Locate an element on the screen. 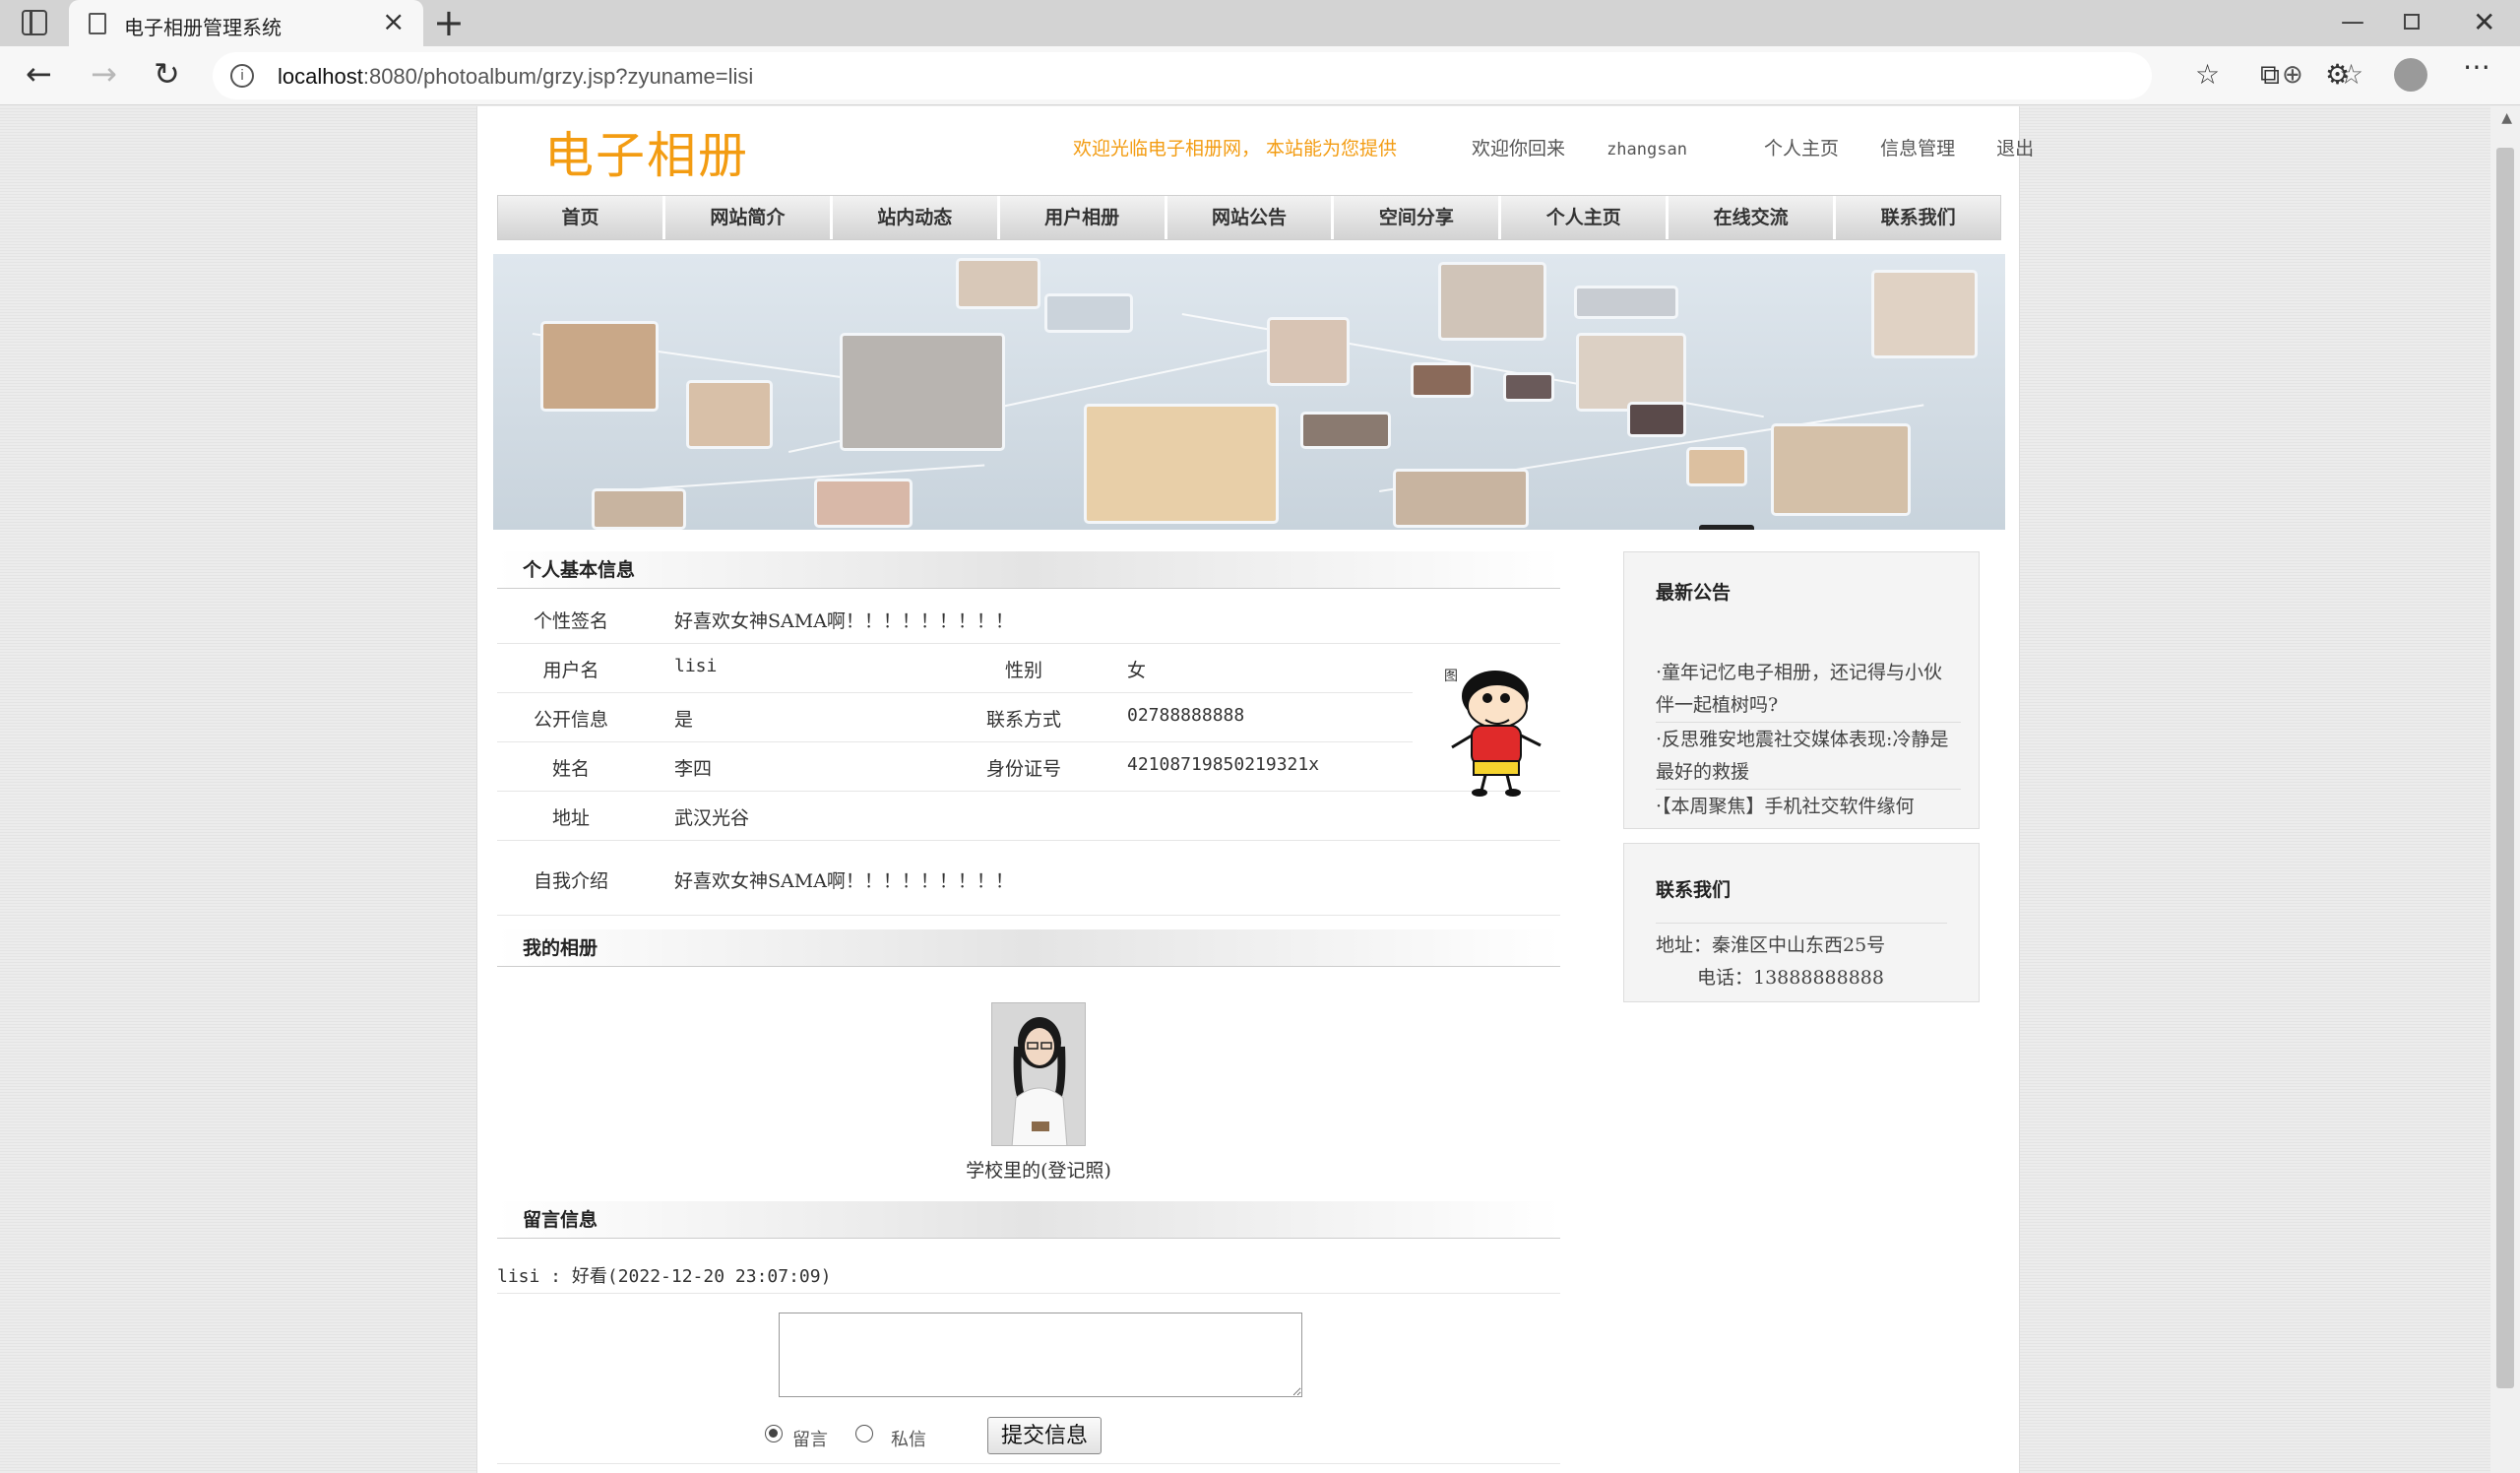 This screenshot has width=2520, height=1473. svg-text: 图 is located at coordinates (1451, 676).